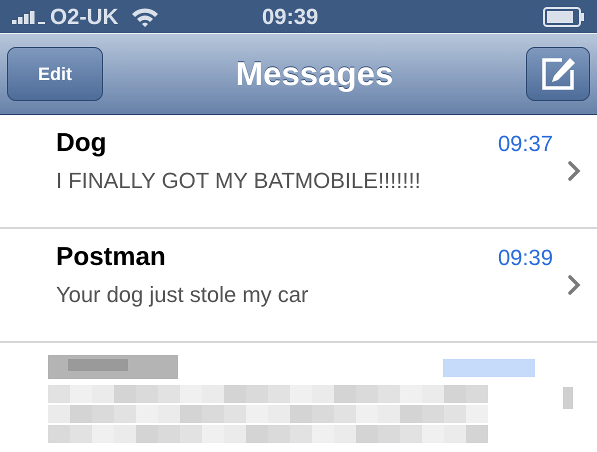  What do you see at coordinates (145, 17) in the screenshot?
I see `wifi-icon` at bounding box center [145, 17].